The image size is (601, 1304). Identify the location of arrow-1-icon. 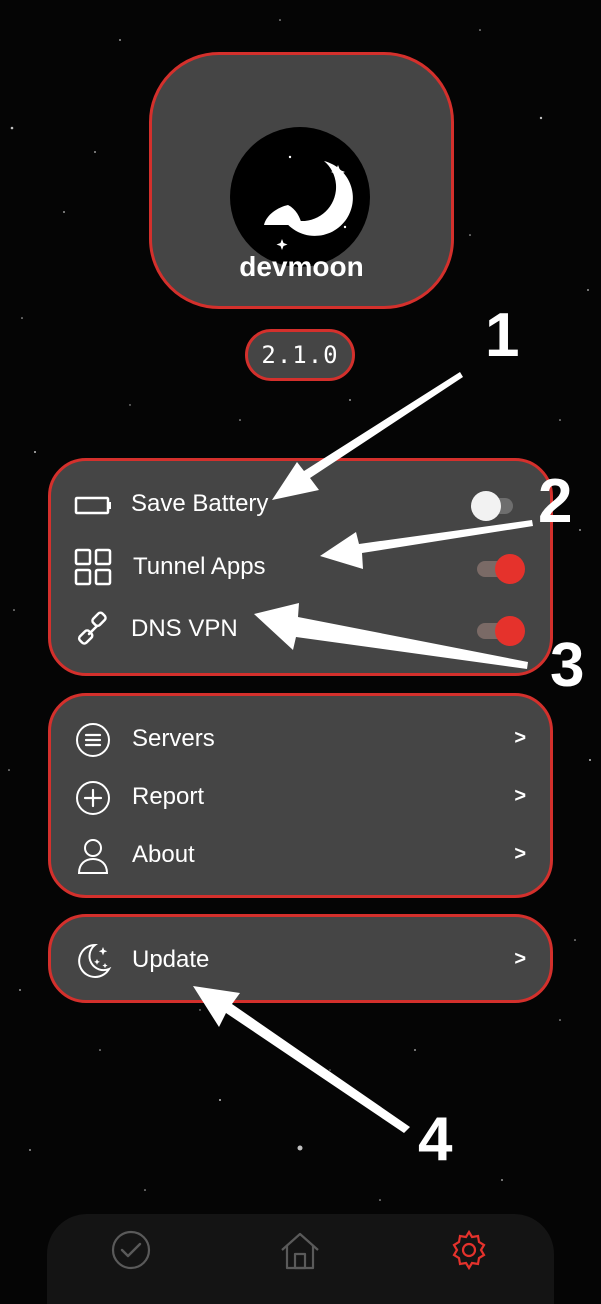
(367, 436).